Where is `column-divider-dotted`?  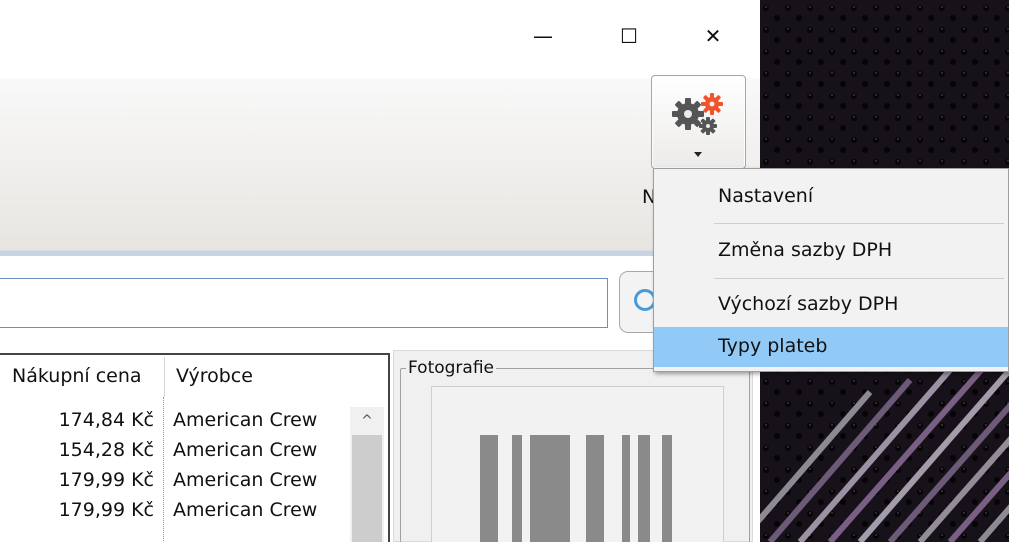
column-divider-dotted is located at coordinates (163, 469).